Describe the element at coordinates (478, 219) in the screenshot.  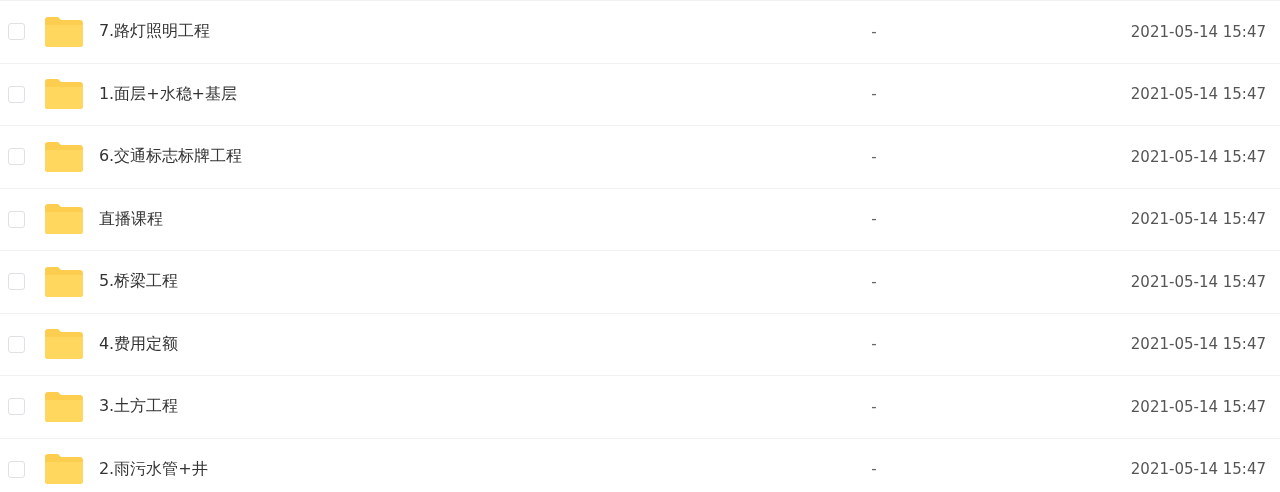
I see `file-name: 直播课程` at that location.